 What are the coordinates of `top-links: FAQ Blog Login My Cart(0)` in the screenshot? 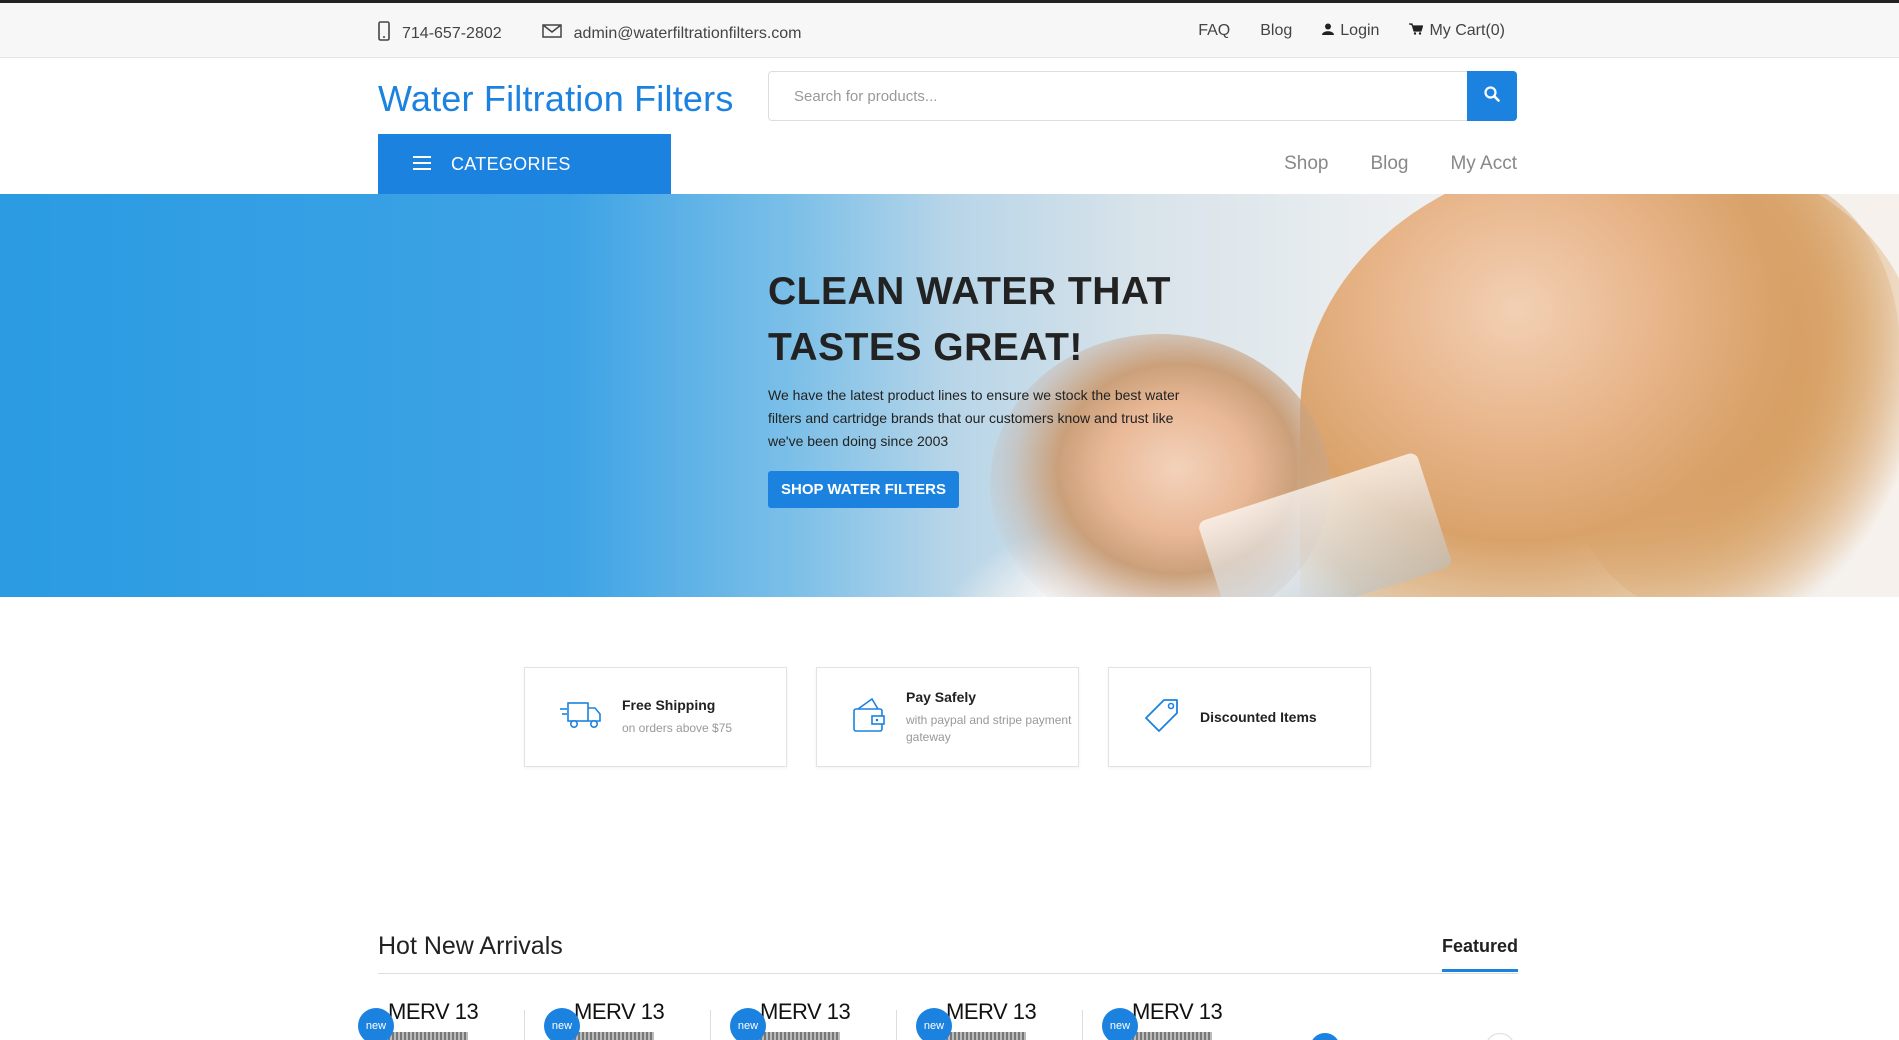 It's located at (1351, 31).